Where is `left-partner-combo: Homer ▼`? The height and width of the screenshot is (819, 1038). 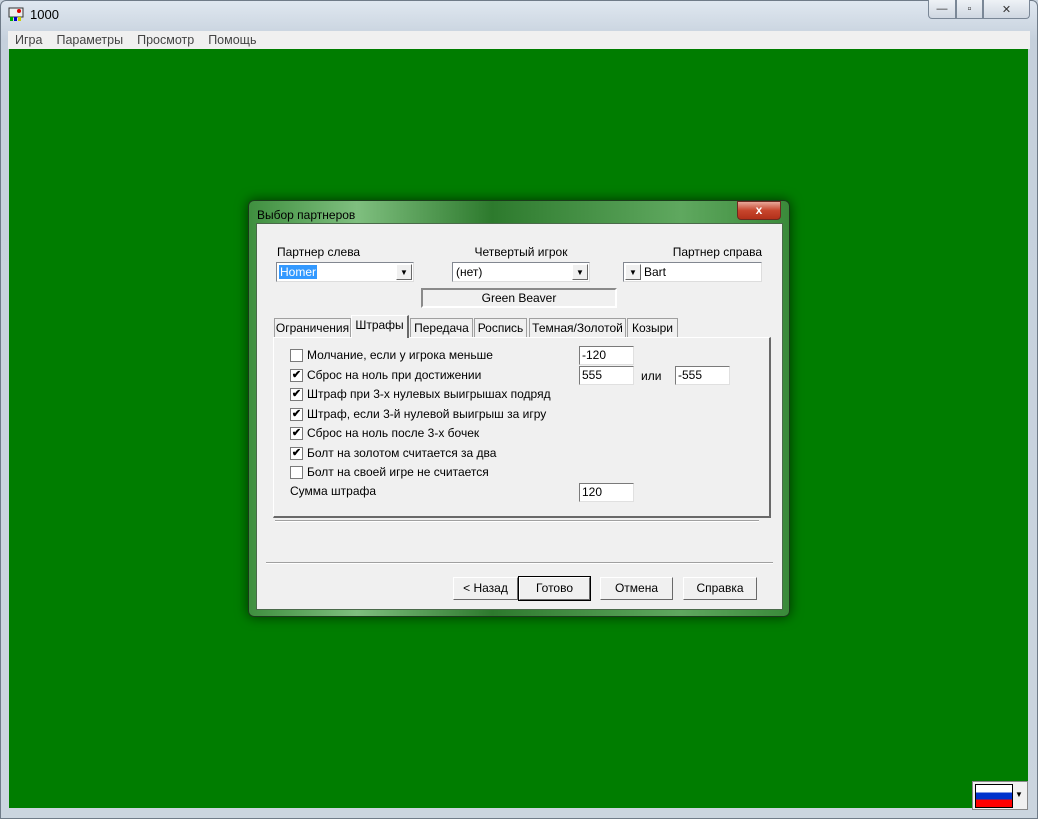 left-partner-combo: Homer ▼ is located at coordinates (345, 272).